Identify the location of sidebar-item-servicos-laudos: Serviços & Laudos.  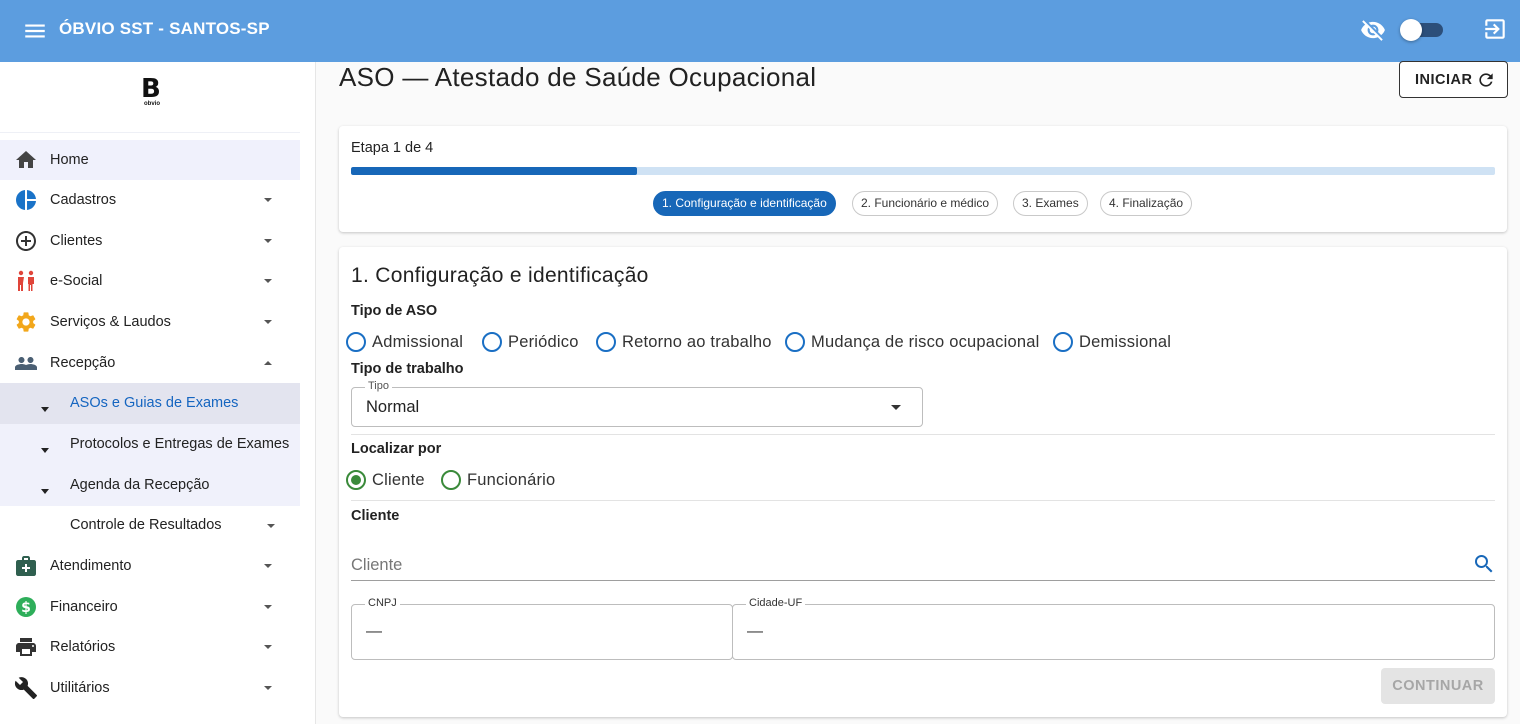
(150, 322).